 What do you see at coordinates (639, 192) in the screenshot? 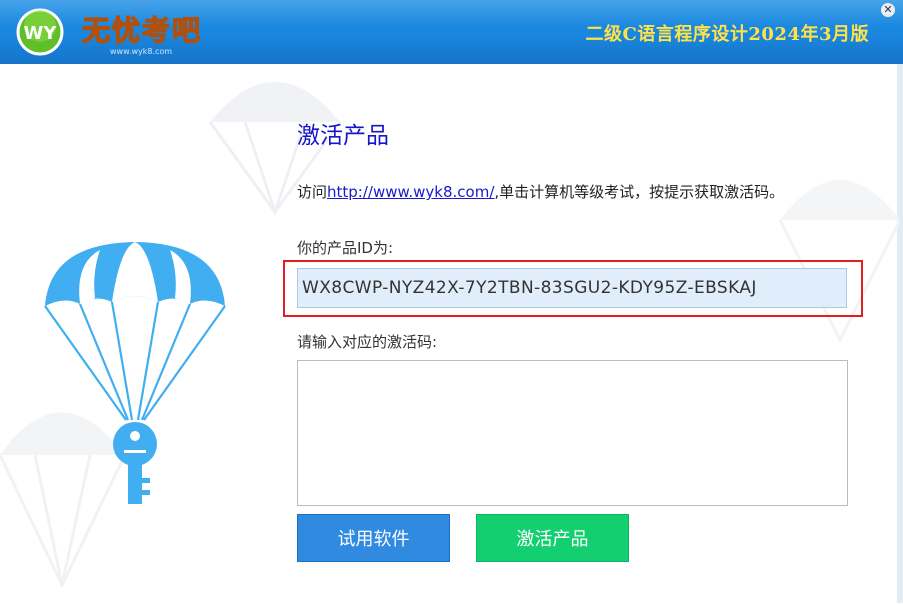
I see `instruction-suffix: ,单击计算机等级考试，按提示获取激活码。` at bounding box center [639, 192].